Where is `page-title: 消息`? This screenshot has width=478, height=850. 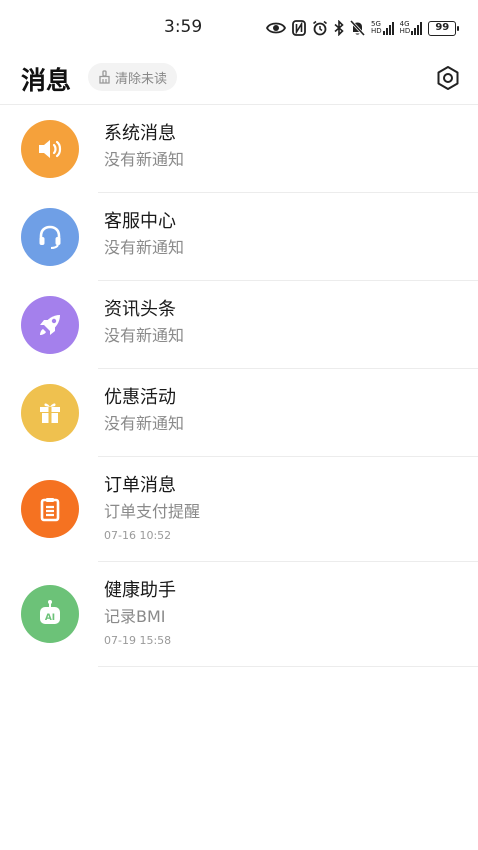 page-title: 消息 is located at coordinates (46, 80).